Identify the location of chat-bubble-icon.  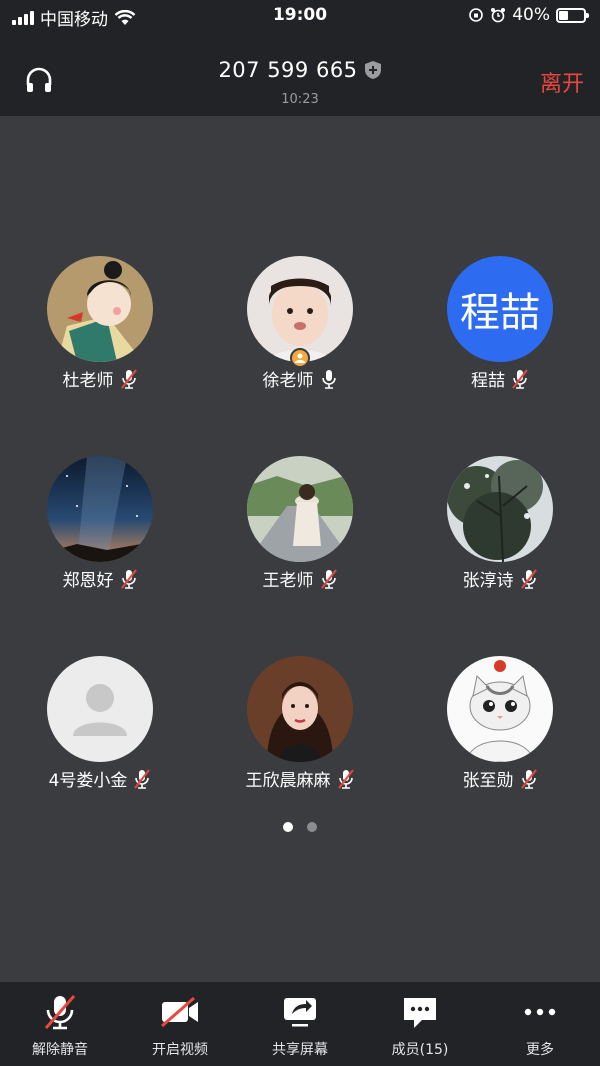
(420, 1013).